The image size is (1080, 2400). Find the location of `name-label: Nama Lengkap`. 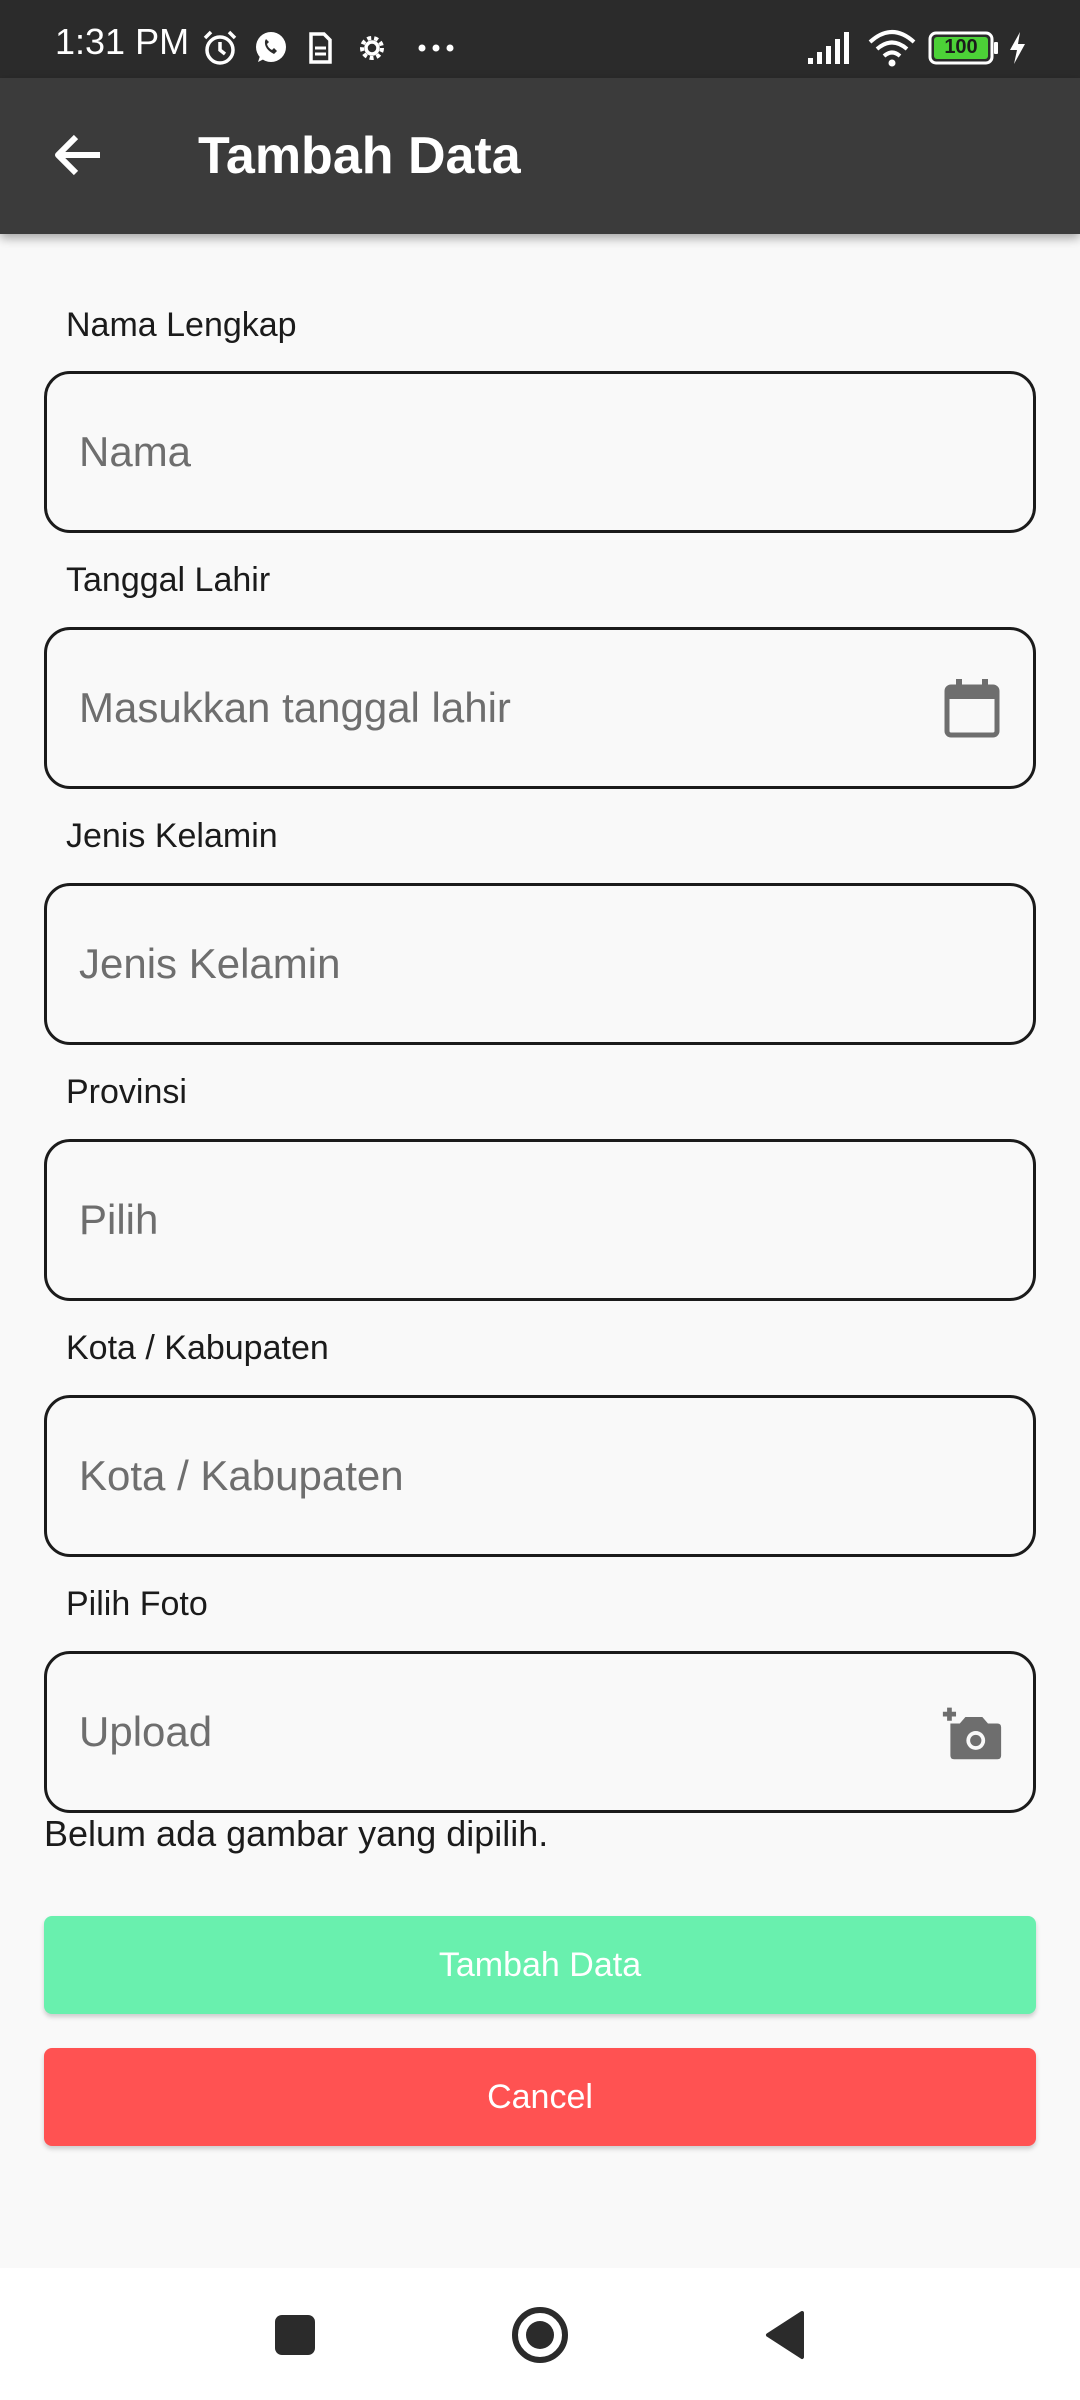

name-label: Nama Lengkap is located at coordinates (181, 325).